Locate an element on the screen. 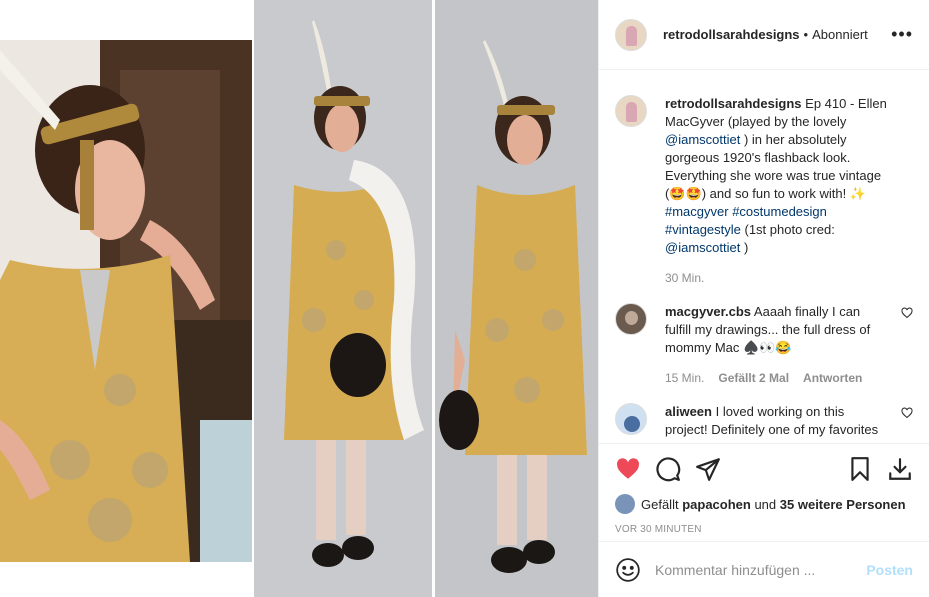 This screenshot has height=597, width=929. comment-time: 15 Min. is located at coordinates (684, 378).